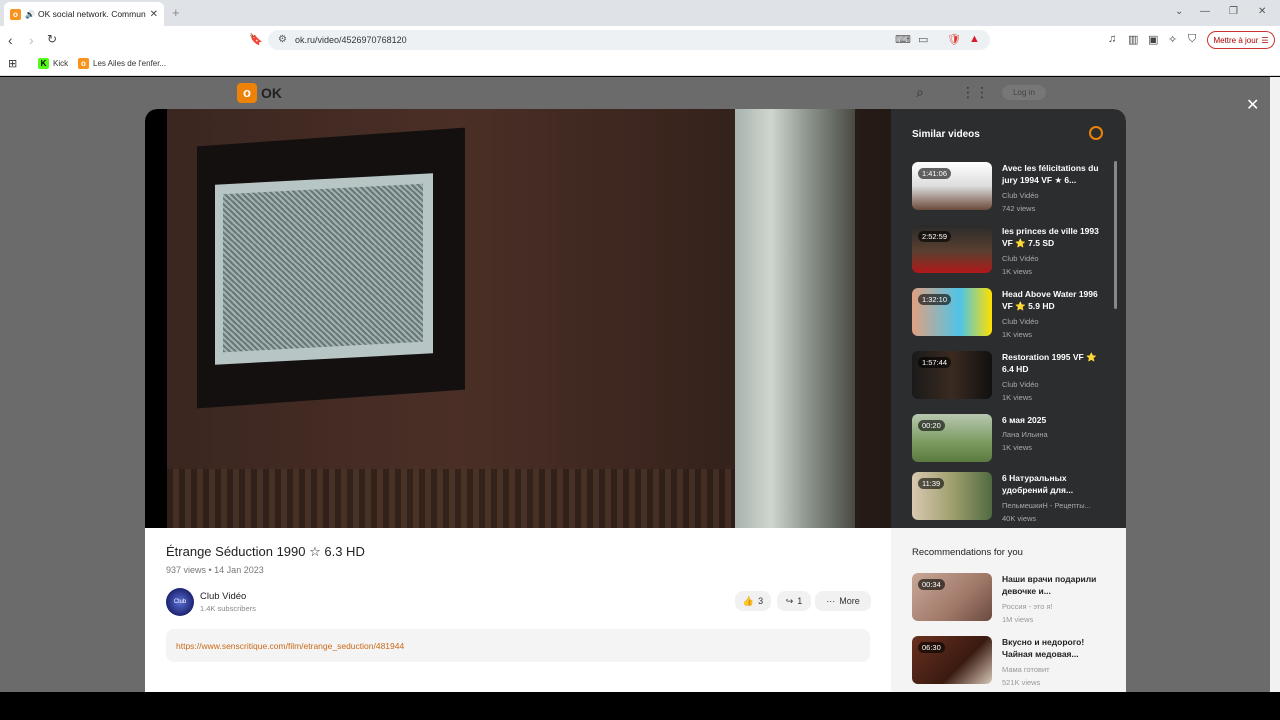 The width and height of the screenshot is (1280, 720). I want to click on logo-text: OK, so click(271, 93).